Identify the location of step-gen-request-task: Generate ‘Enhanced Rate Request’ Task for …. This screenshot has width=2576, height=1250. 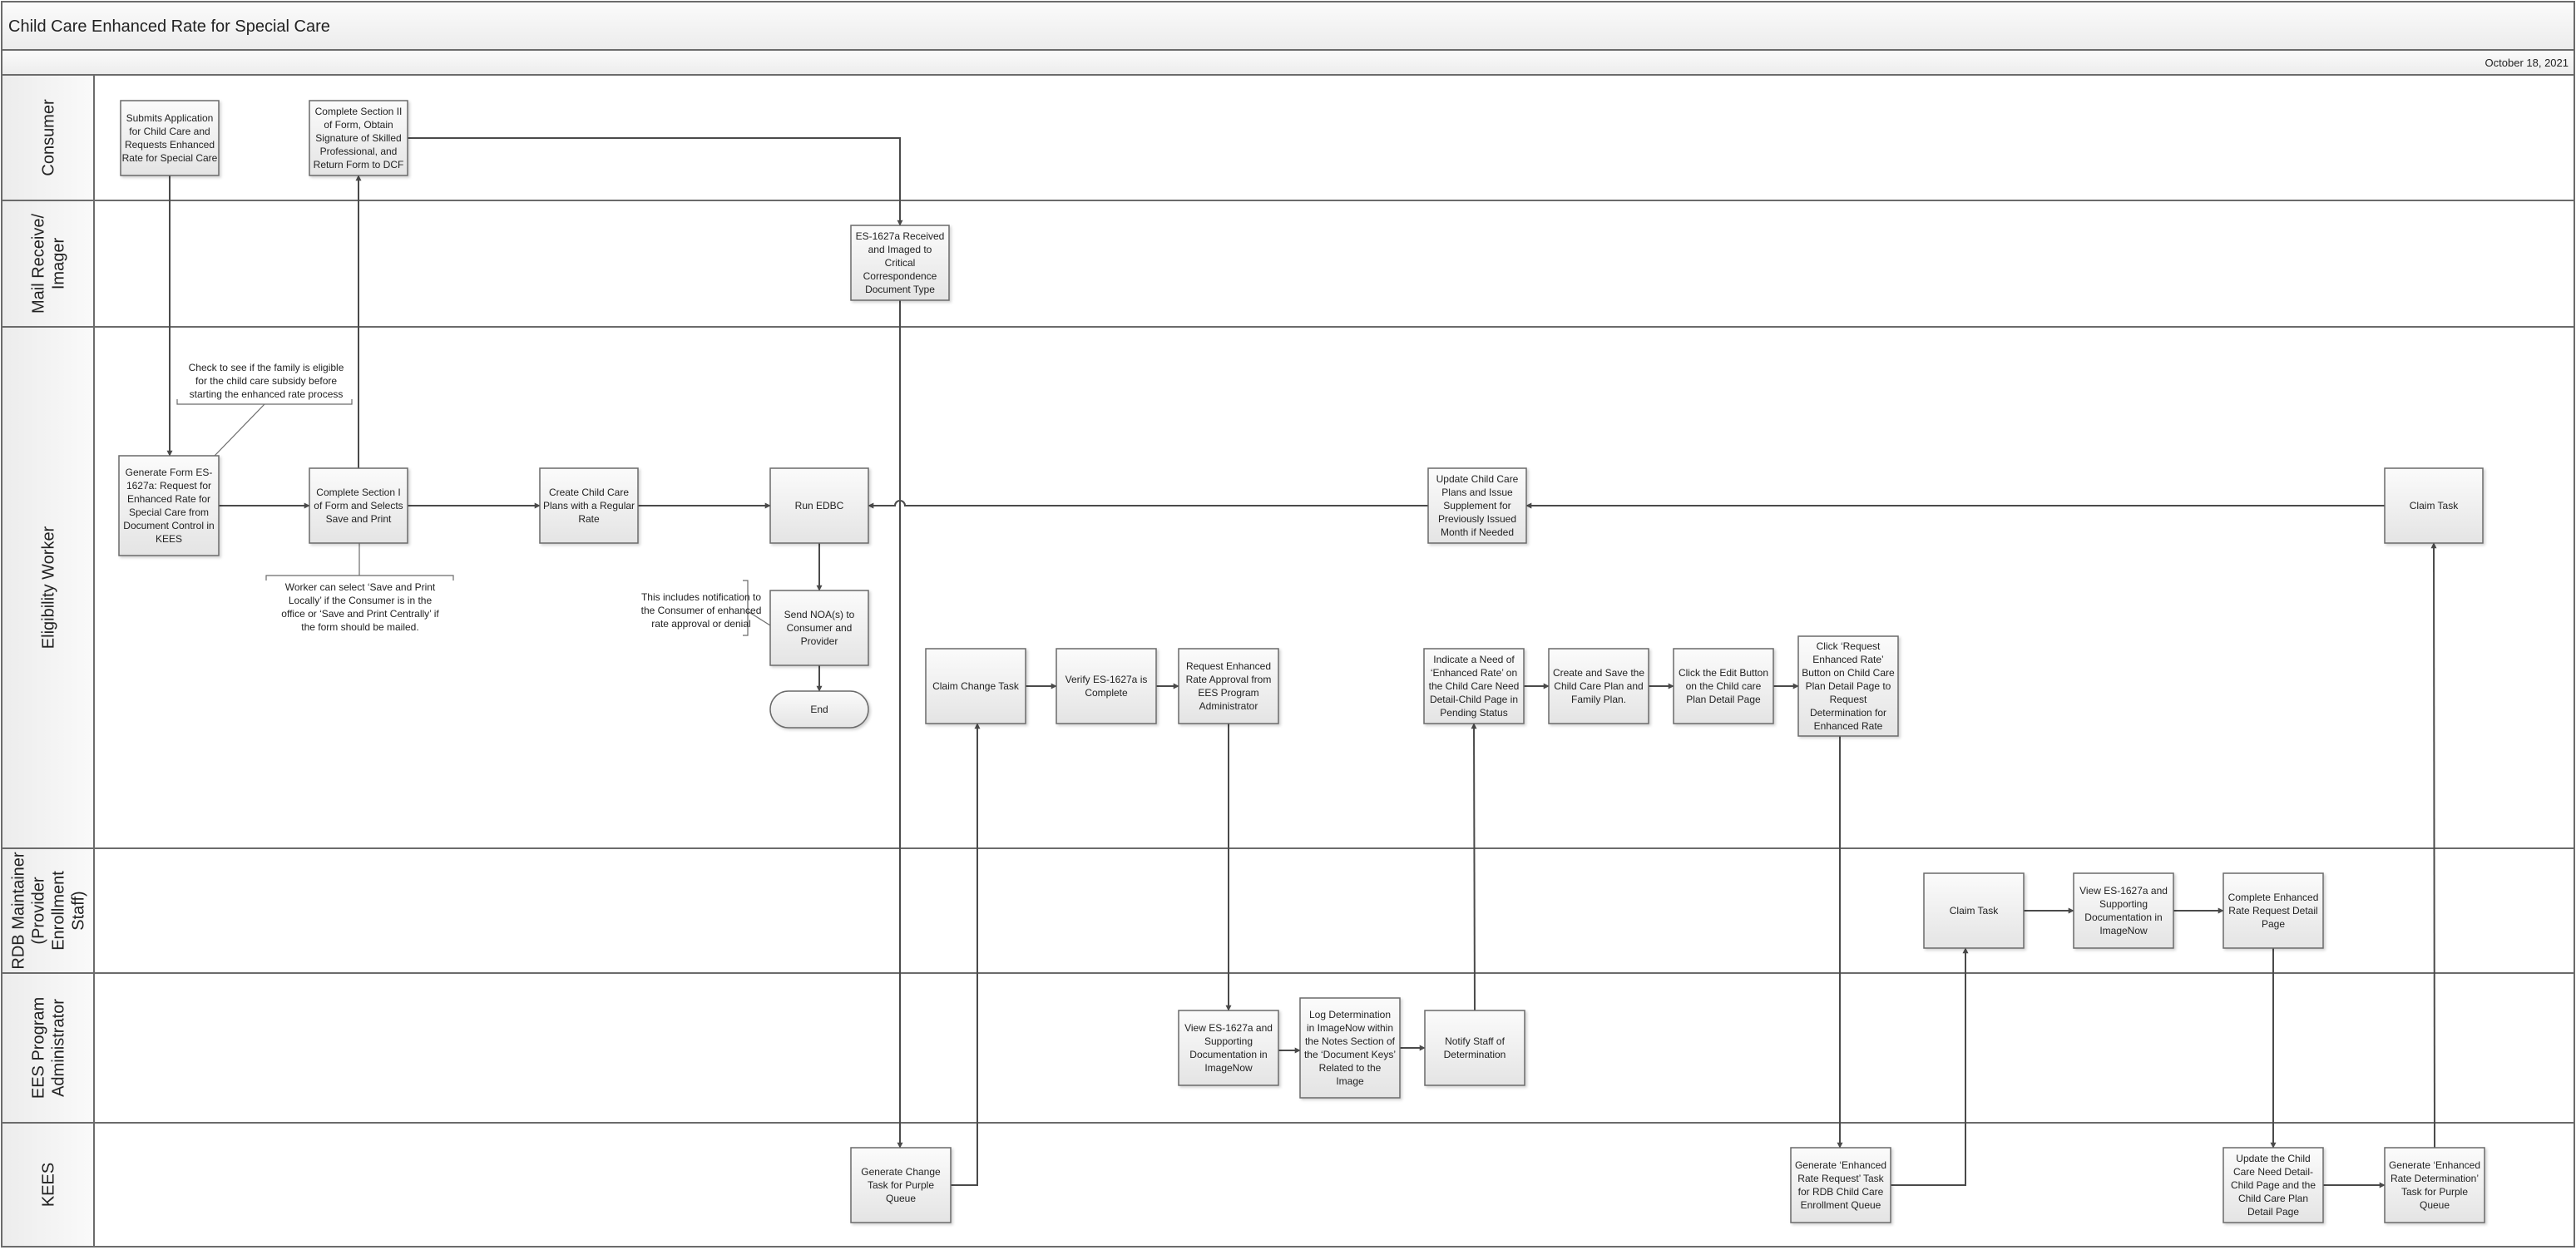
(1840, 1185).